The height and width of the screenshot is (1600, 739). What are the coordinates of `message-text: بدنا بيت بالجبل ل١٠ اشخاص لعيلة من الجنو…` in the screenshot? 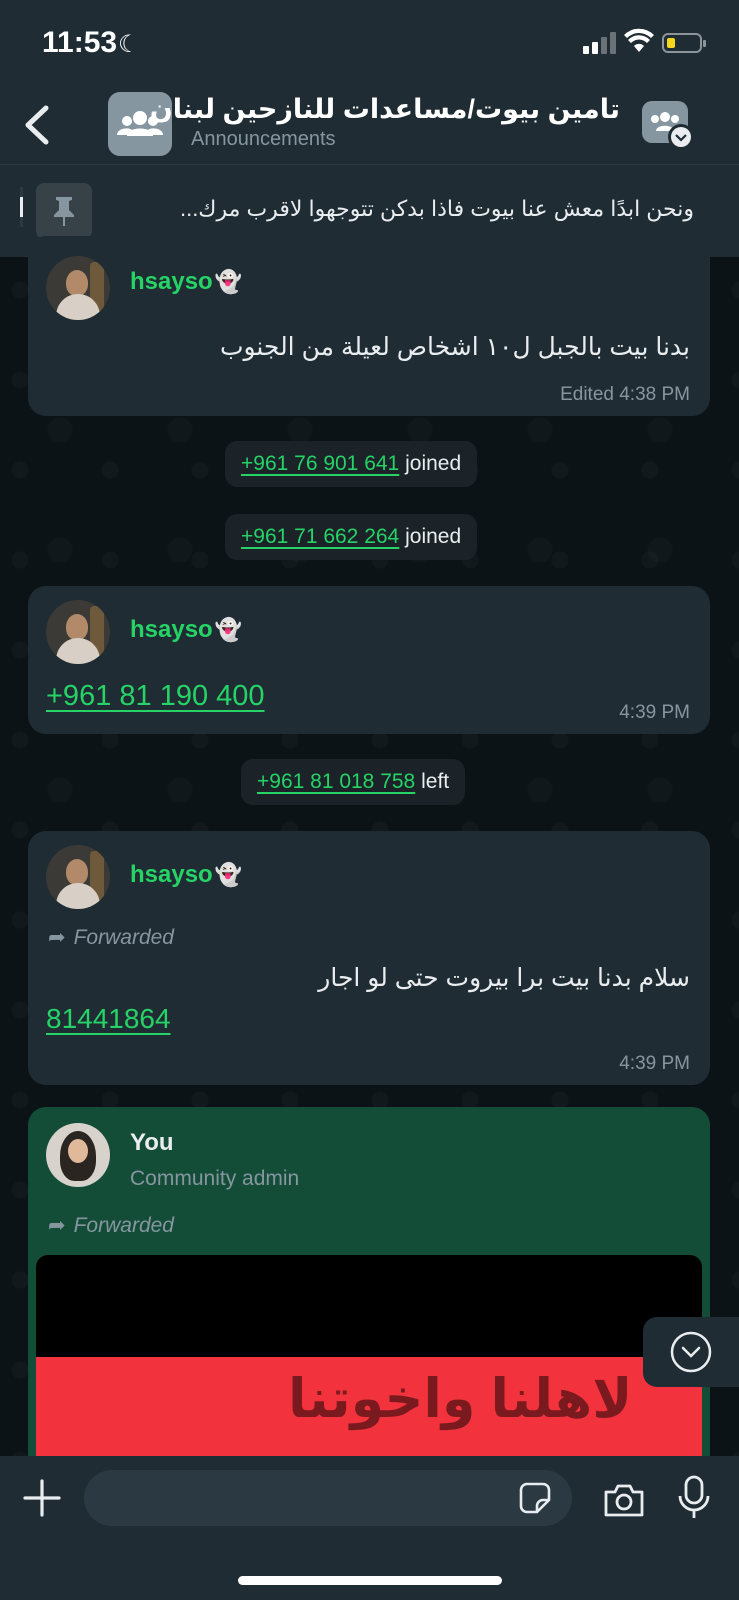 It's located at (454, 347).